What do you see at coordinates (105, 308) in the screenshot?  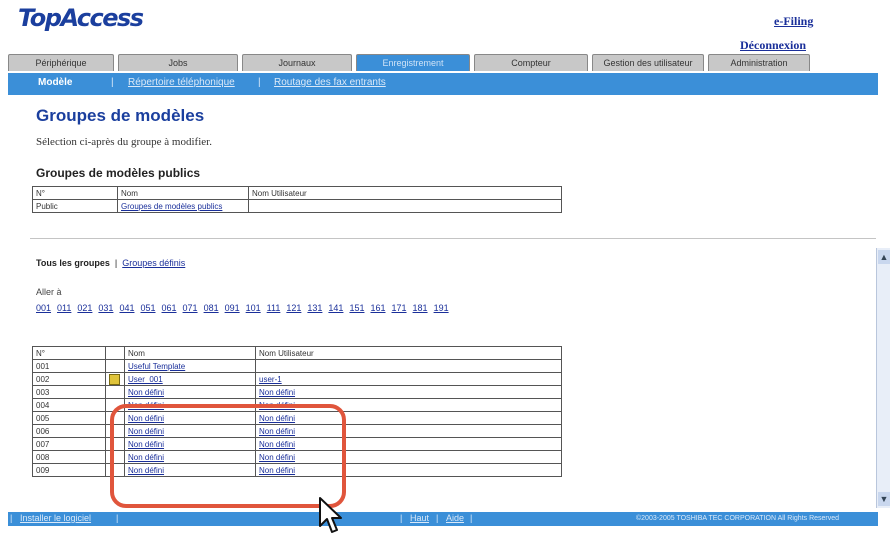 I see `jump-link: 031` at bounding box center [105, 308].